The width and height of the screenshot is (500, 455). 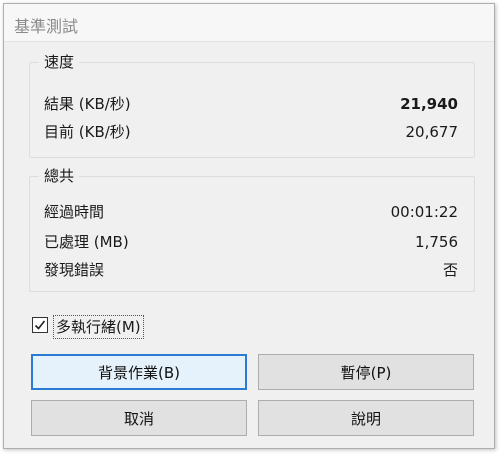 What do you see at coordinates (366, 372) in the screenshot?
I see `pause-button: 暫停(P)` at bounding box center [366, 372].